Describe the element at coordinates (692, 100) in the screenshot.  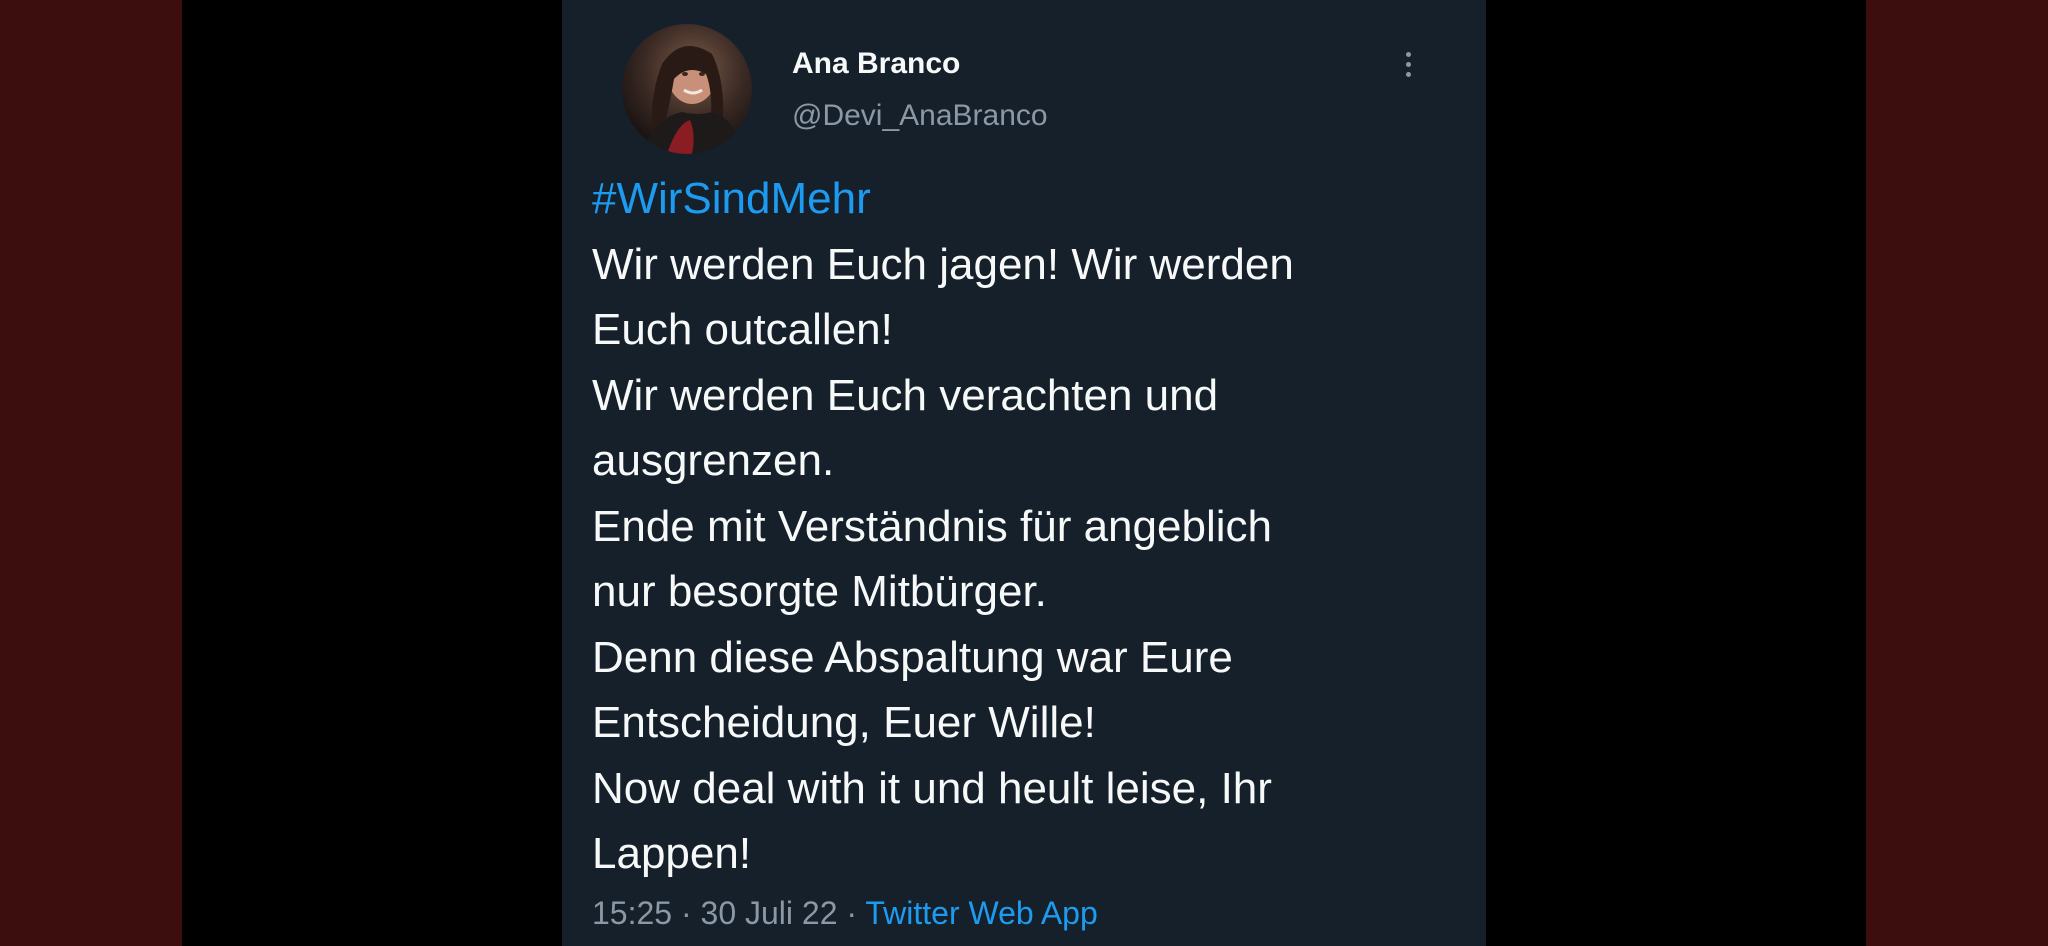
I see `avatar-image` at that location.